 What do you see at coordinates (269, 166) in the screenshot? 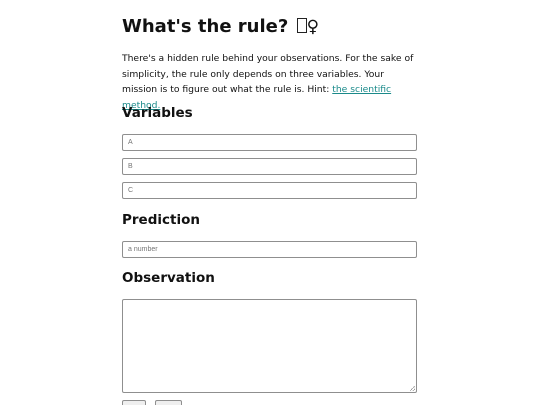
I see `variable-b-input: B` at bounding box center [269, 166].